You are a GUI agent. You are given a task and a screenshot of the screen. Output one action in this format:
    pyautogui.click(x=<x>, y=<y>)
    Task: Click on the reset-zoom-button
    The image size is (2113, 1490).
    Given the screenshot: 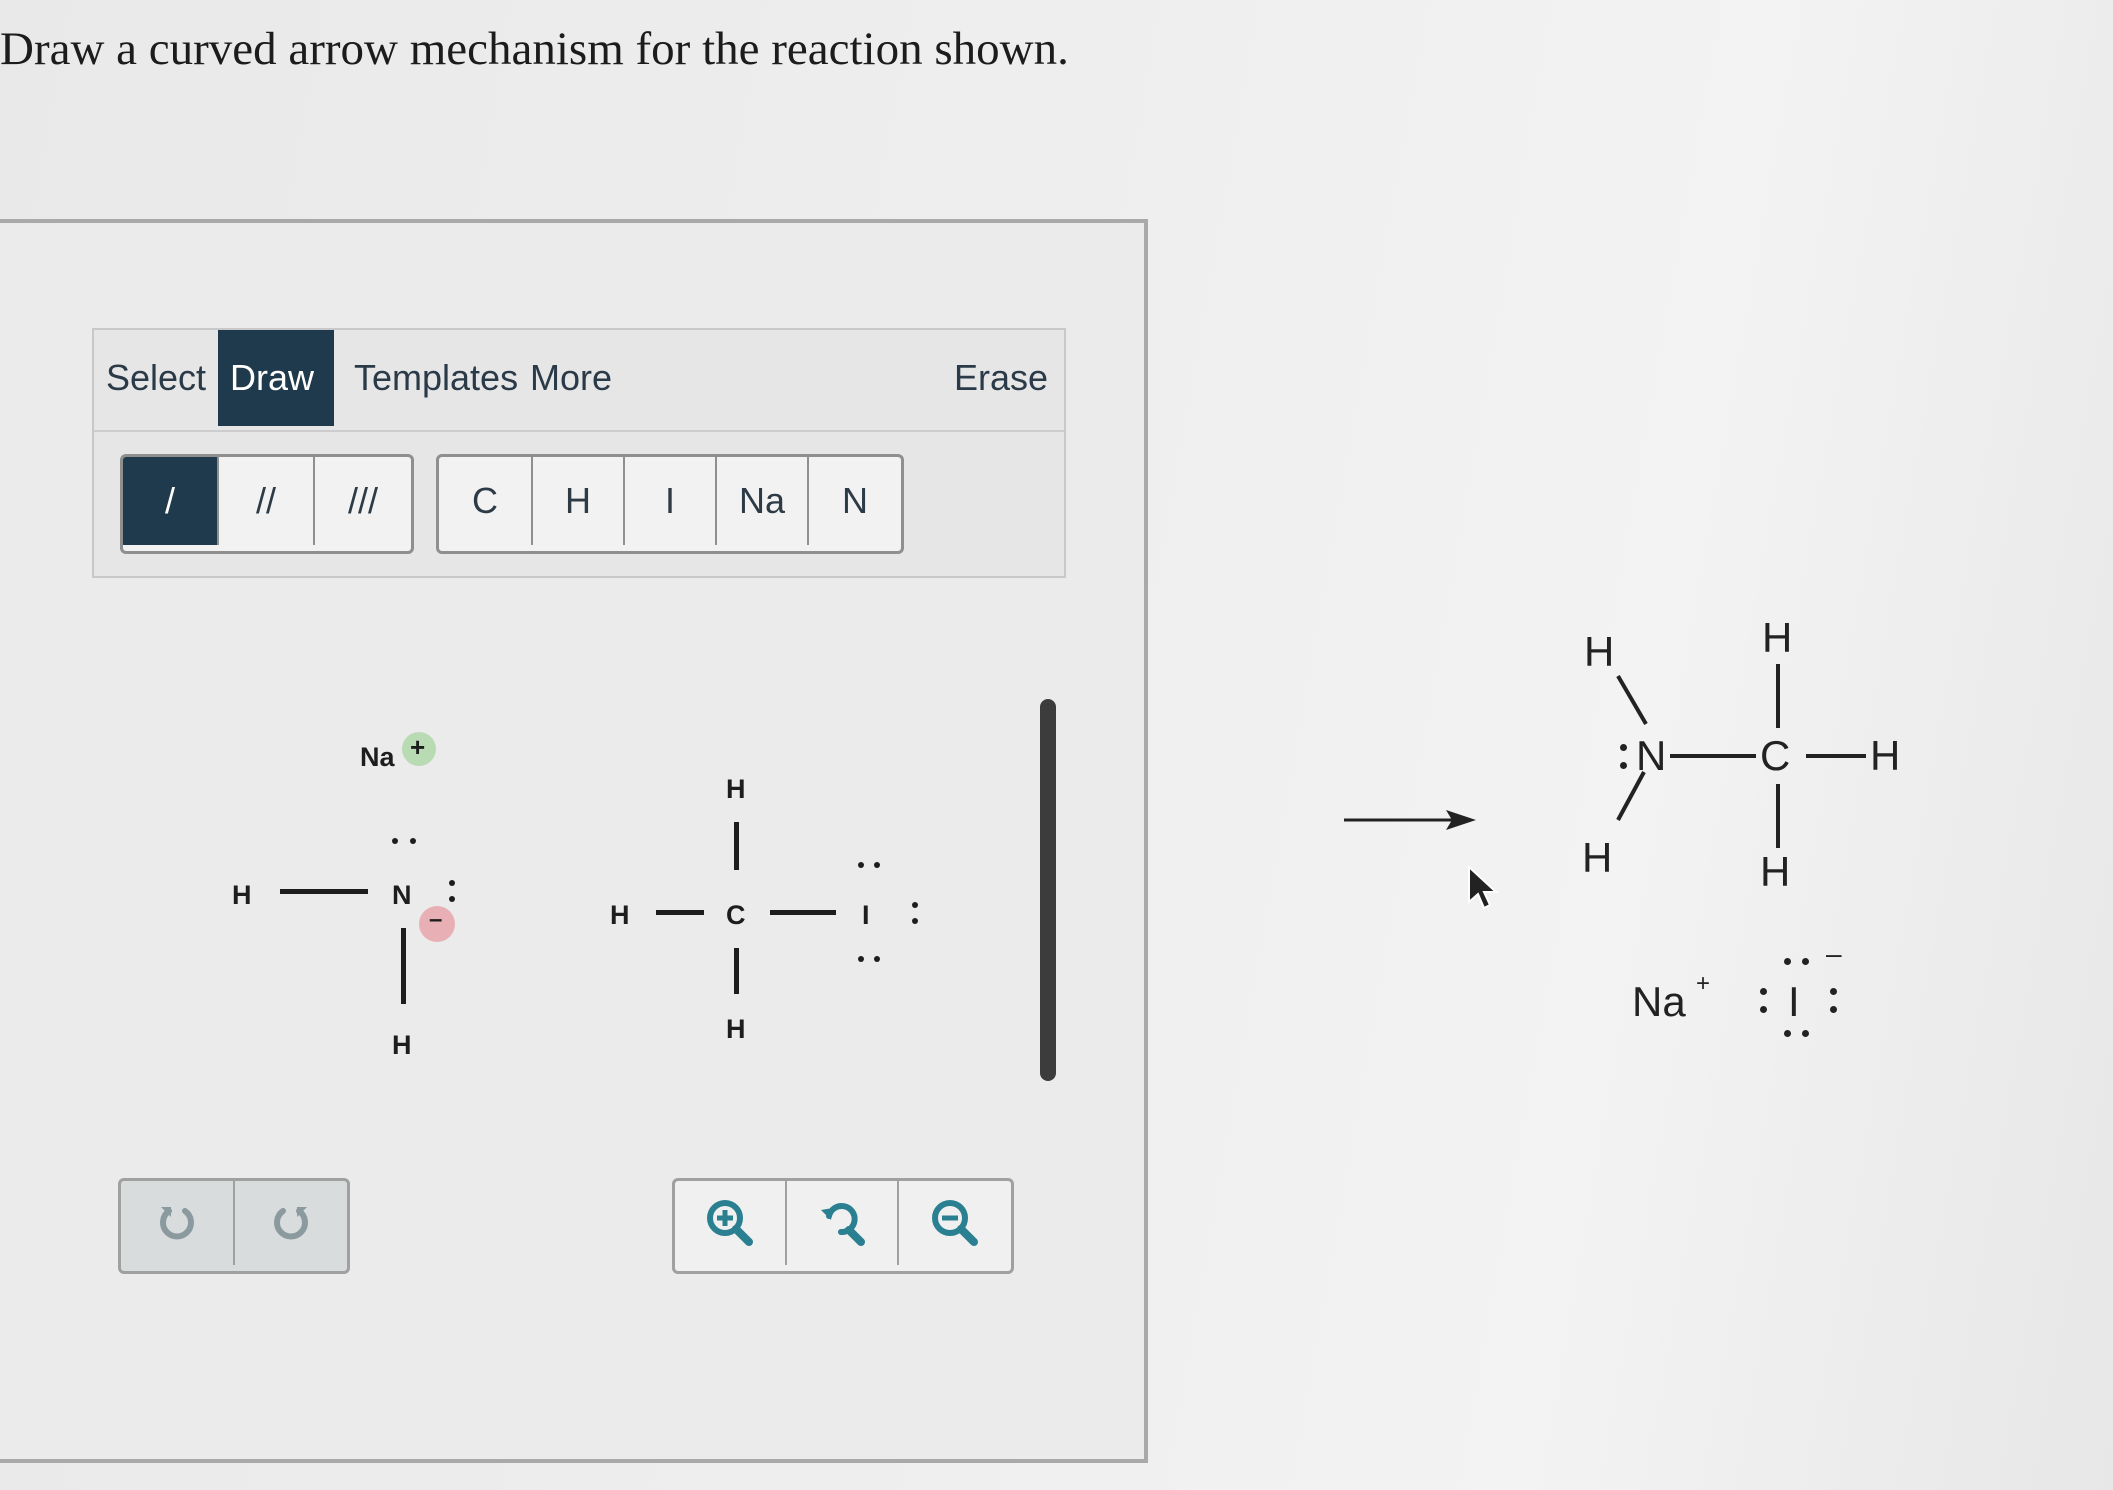 What is the action you would take?
    pyautogui.click(x=843, y=1223)
    